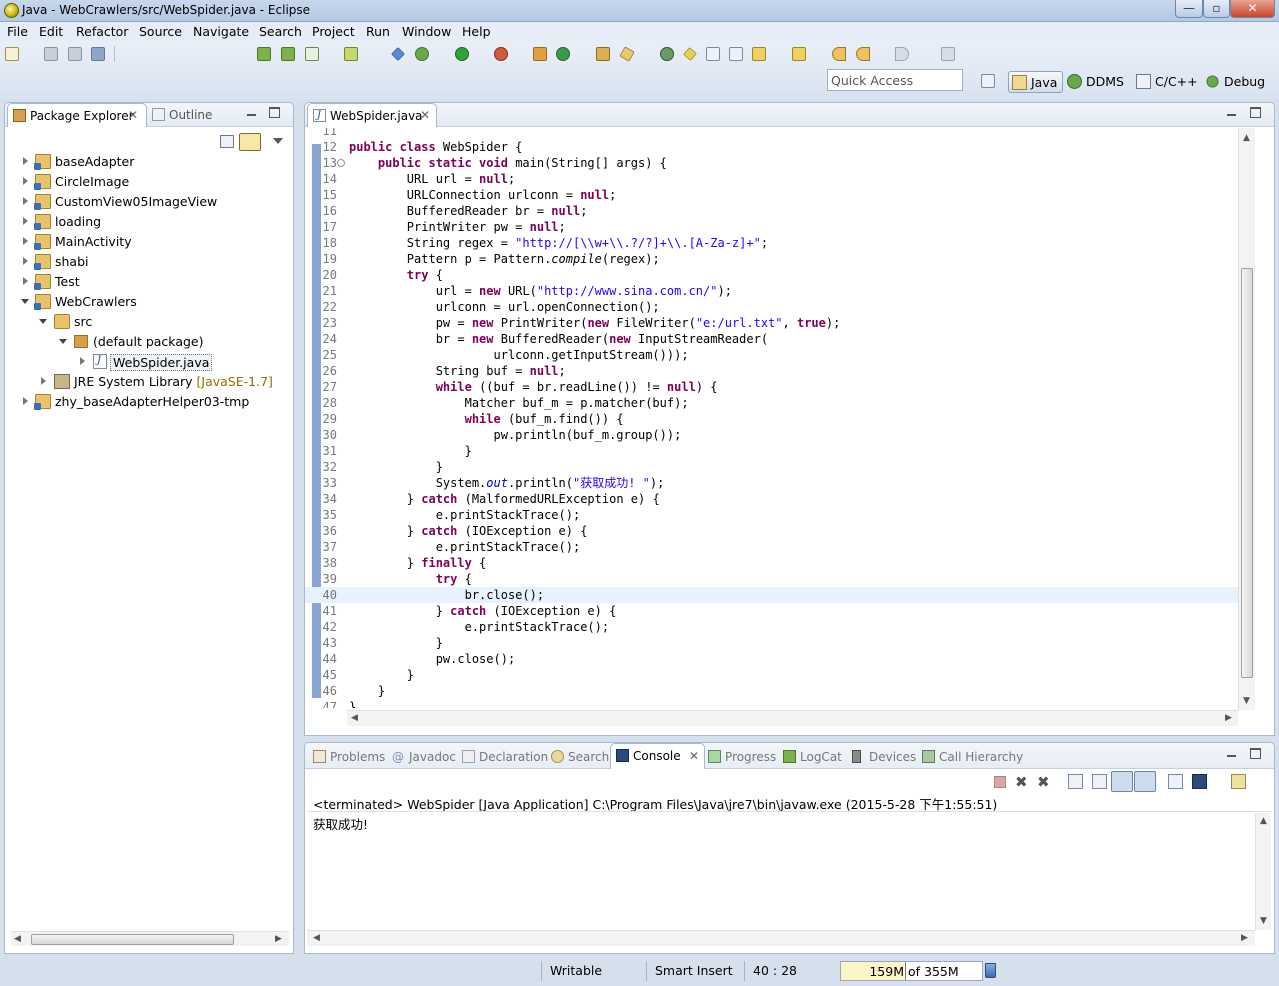  What do you see at coordinates (250, 142) in the screenshot?
I see `link-with-editor-icon` at bounding box center [250, 142].